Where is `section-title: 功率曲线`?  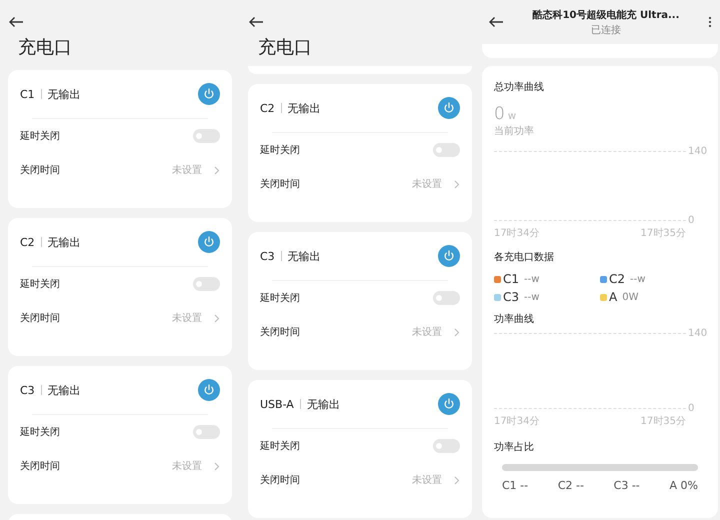
section-title: 功率曲线 is located at coordinates (514, 319).